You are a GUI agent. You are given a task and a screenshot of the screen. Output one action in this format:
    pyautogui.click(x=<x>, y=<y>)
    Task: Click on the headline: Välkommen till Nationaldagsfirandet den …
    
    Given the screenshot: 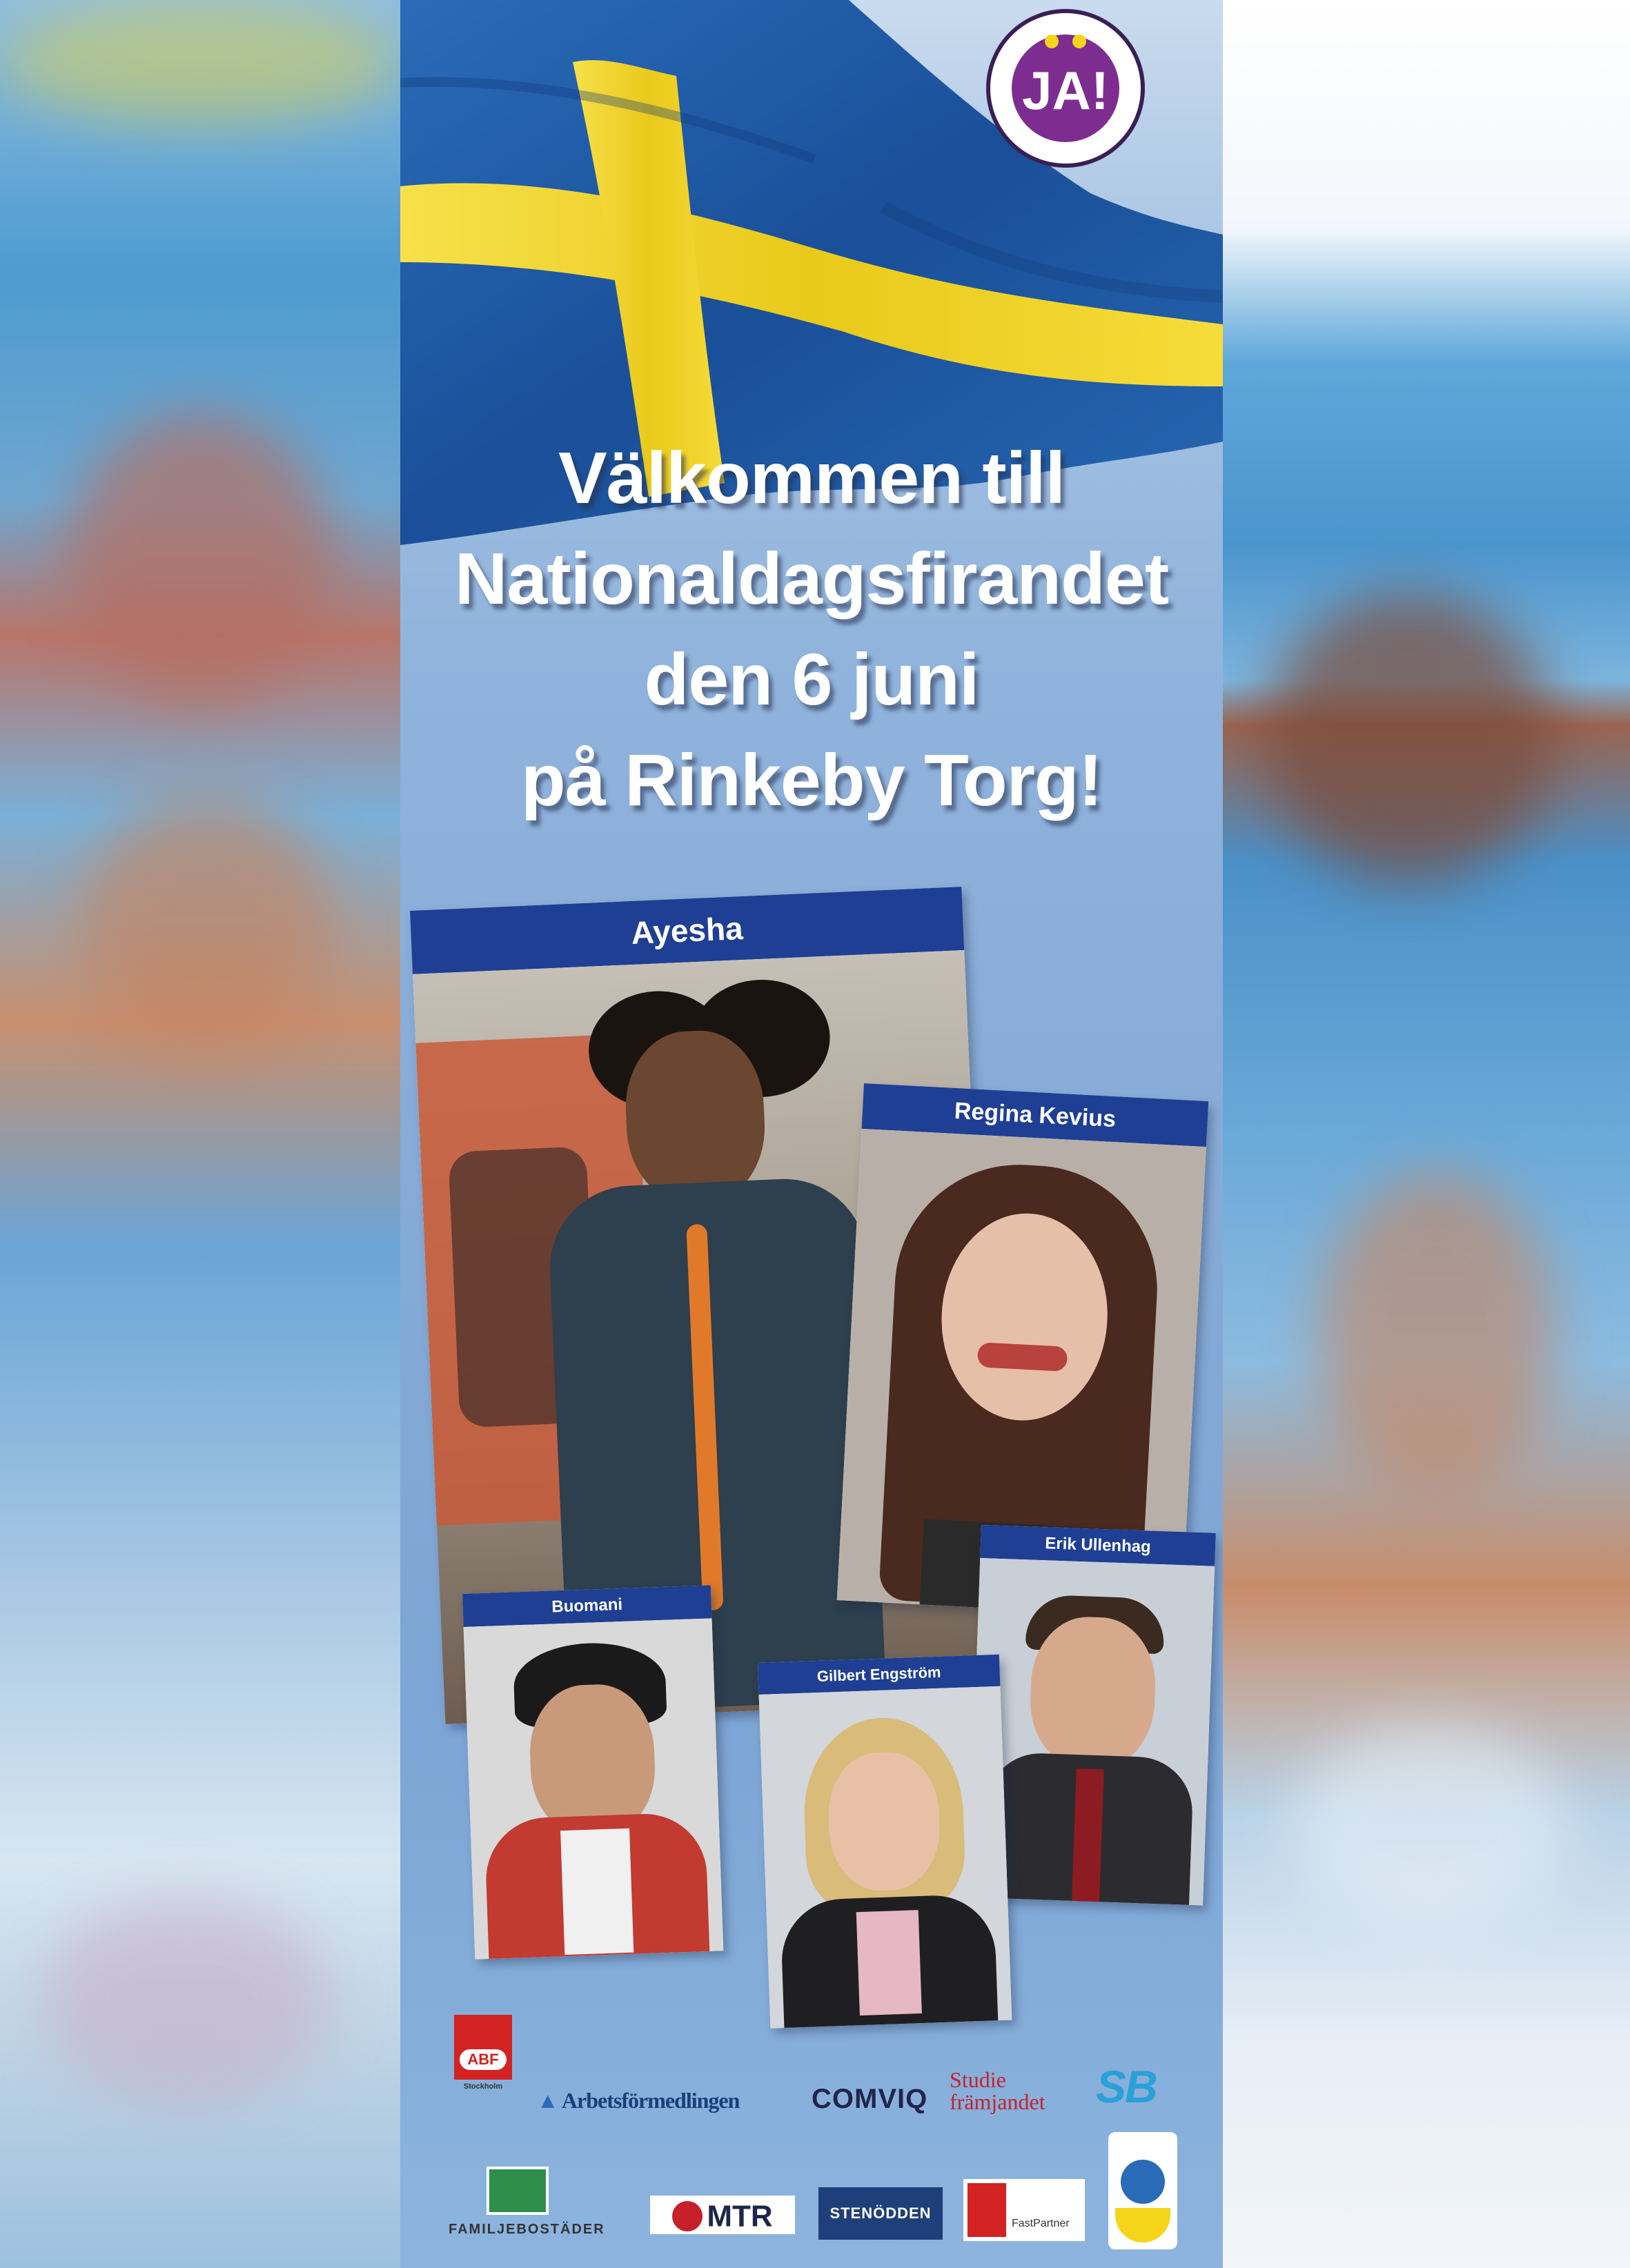 What is the action you would take?
    pyautogui.click(x=811, y=629)
    